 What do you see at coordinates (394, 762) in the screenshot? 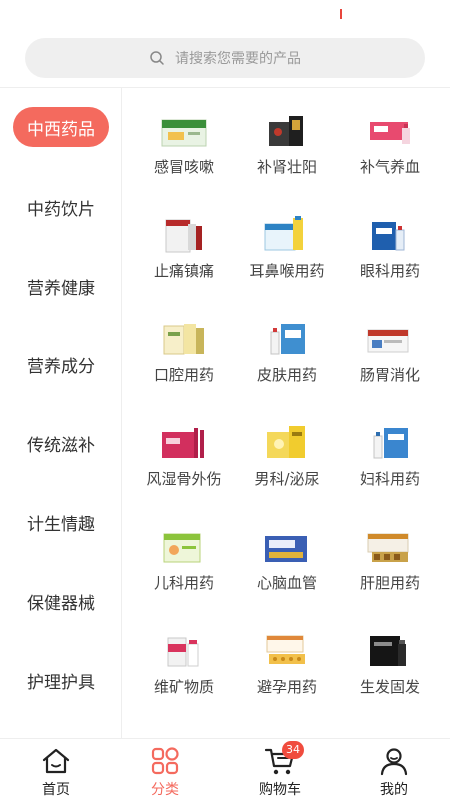
I see `user-icon` at bounding box center [394, 762].